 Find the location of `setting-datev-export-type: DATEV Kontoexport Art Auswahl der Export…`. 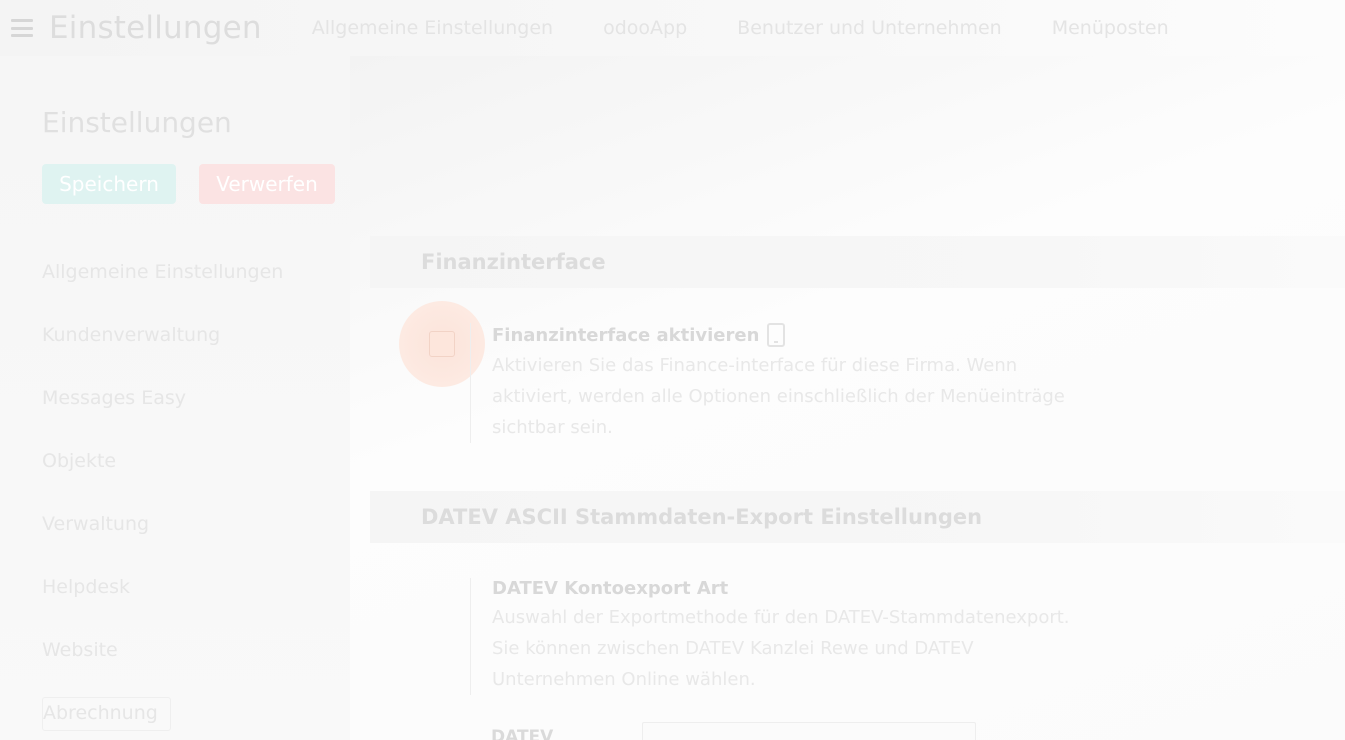

setting-datev-export-type: DATEV Kontoexport Art Auswahl der Export… is located at coordinates (770, 636).